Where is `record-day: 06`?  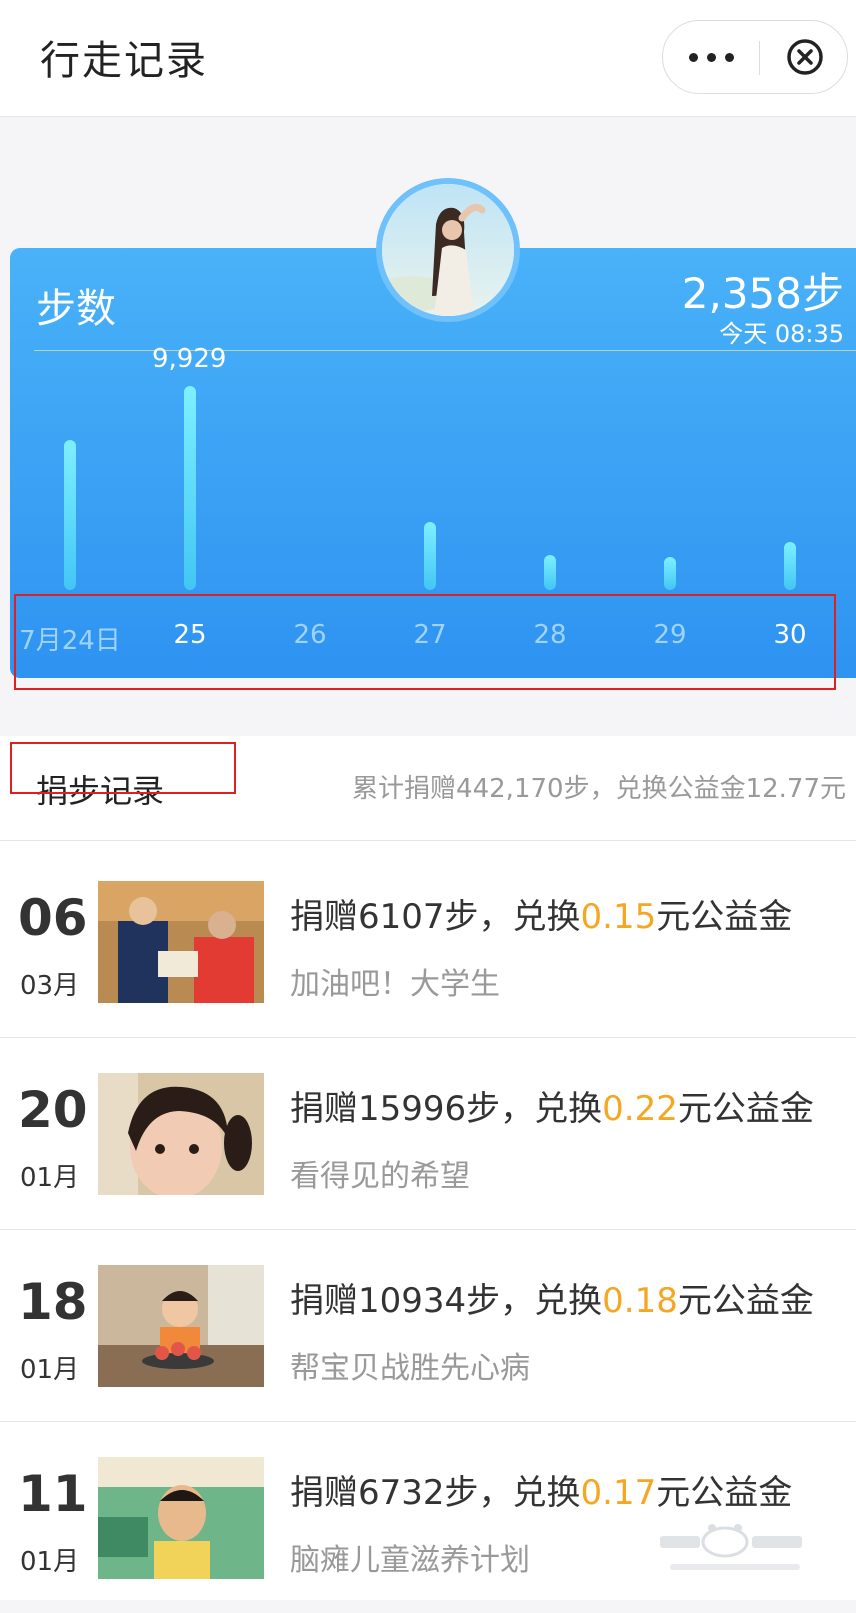 record-day: 06 is located at coordinates (53, 918).